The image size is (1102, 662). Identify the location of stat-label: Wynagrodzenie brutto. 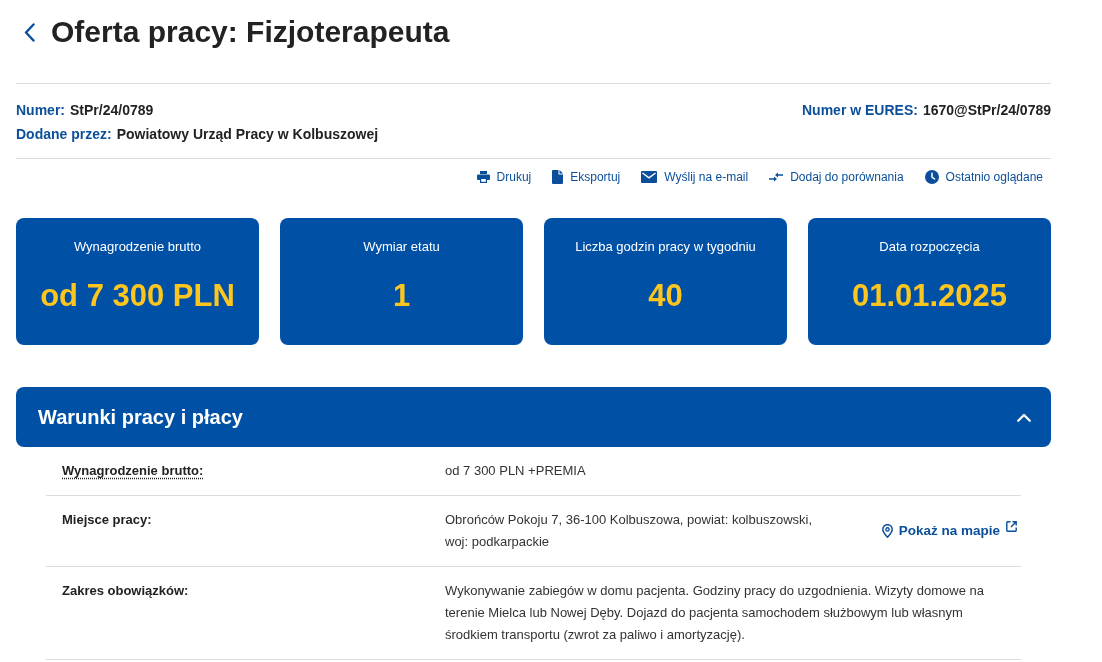
(137, 247).